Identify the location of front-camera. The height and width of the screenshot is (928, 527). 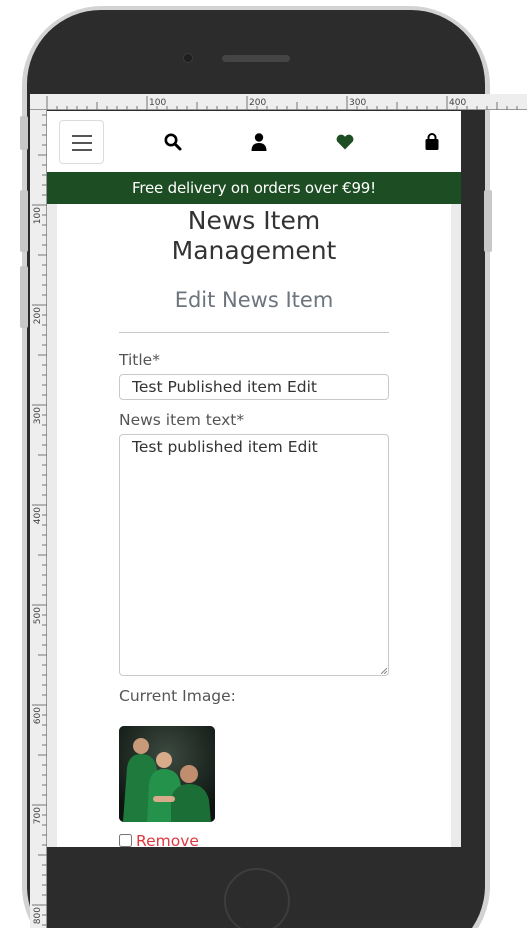
(188, 58).